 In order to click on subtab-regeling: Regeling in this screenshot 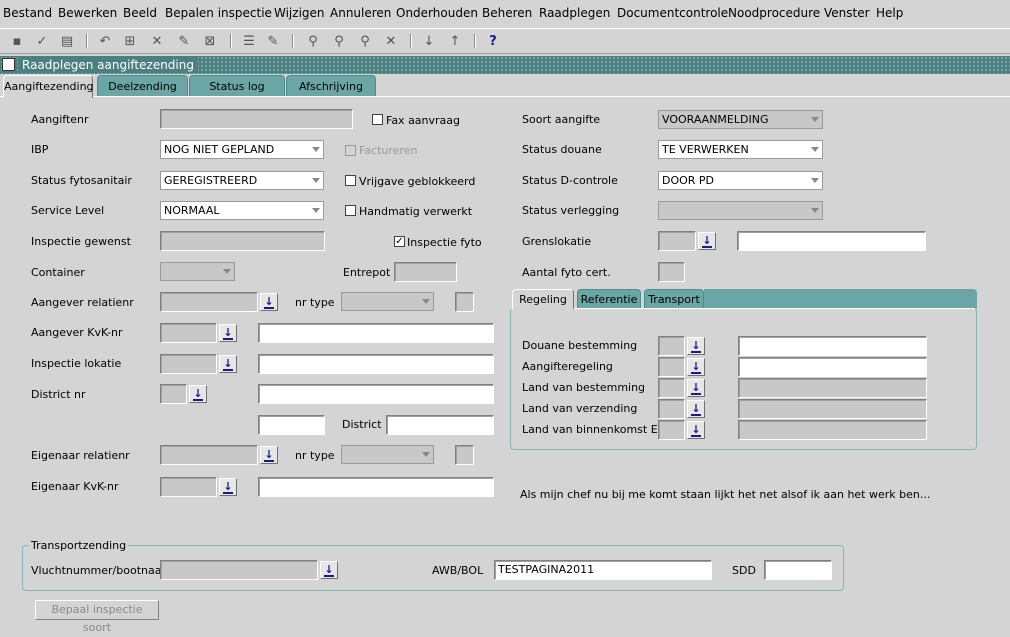, I will do `click(543, 299)`.